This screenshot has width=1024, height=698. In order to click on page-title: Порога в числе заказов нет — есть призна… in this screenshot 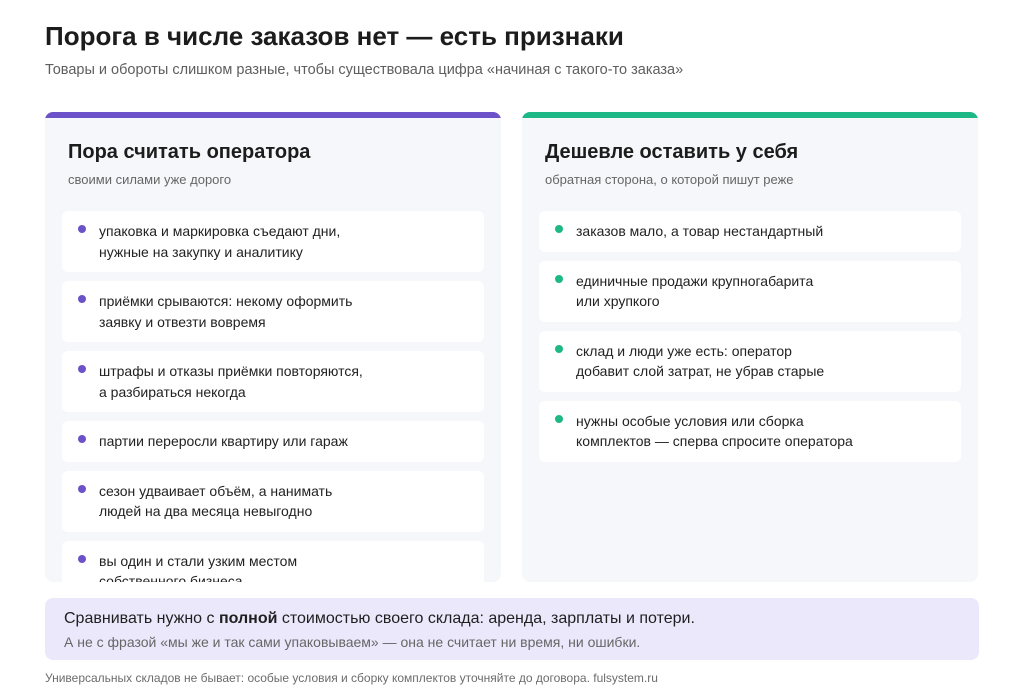, I will do `click(334, 36)`.